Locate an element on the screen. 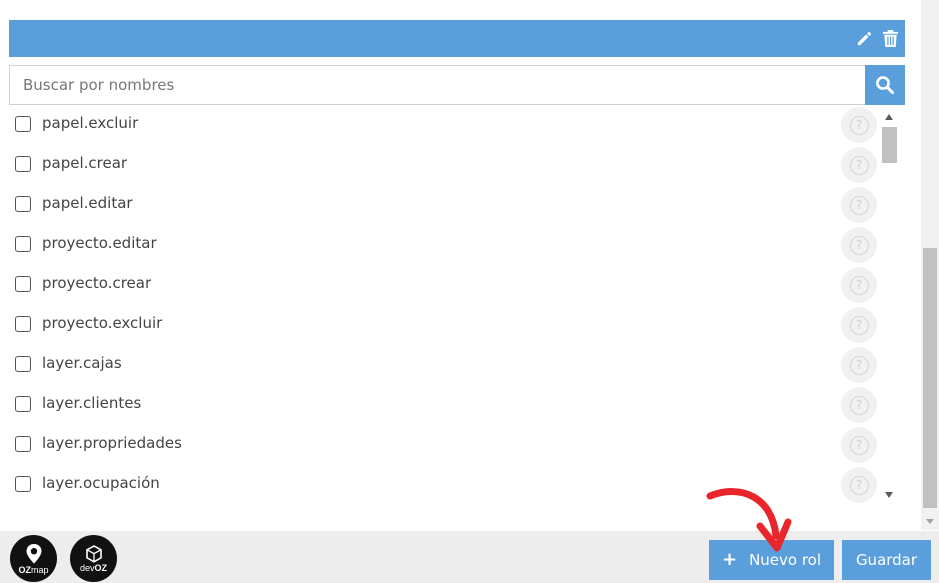  devoz-logo: devOZ is located at coordinates (93, 558).